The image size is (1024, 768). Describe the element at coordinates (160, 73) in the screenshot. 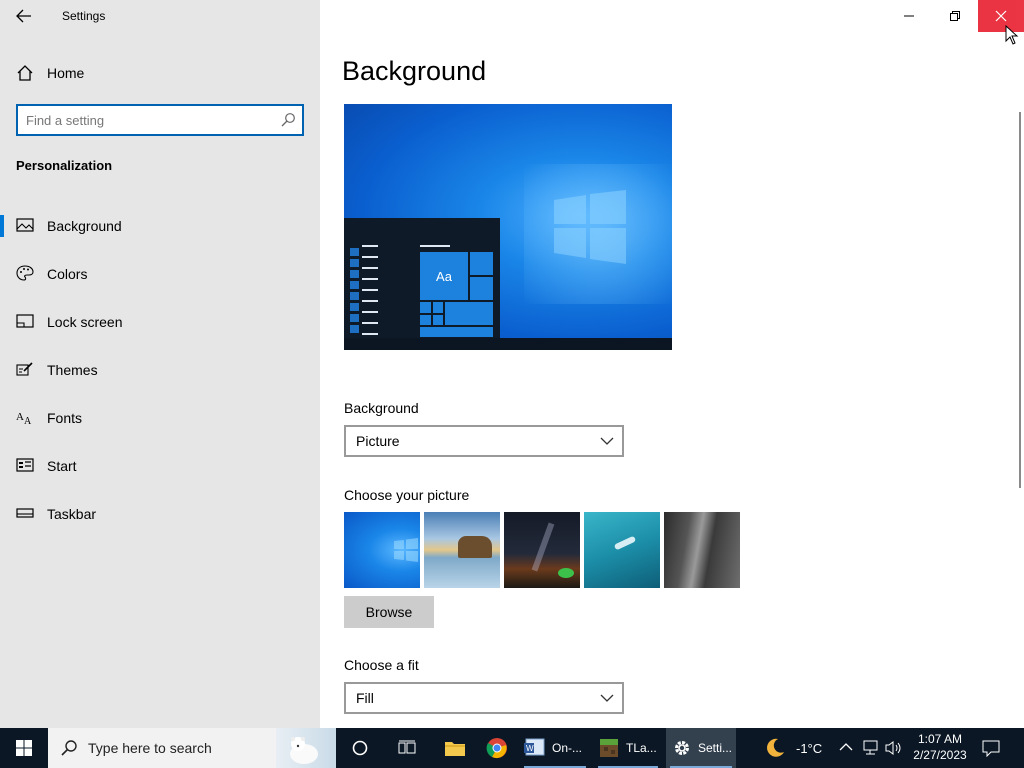

I see `home-link: Home` at that location.